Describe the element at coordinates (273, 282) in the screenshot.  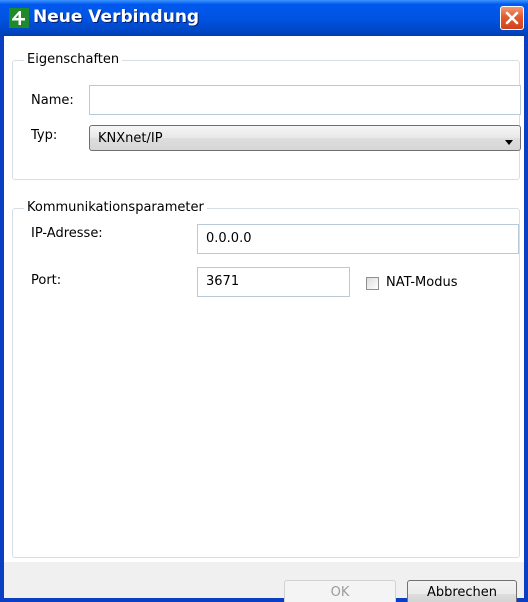
I see `port-input: 3671` at that location.